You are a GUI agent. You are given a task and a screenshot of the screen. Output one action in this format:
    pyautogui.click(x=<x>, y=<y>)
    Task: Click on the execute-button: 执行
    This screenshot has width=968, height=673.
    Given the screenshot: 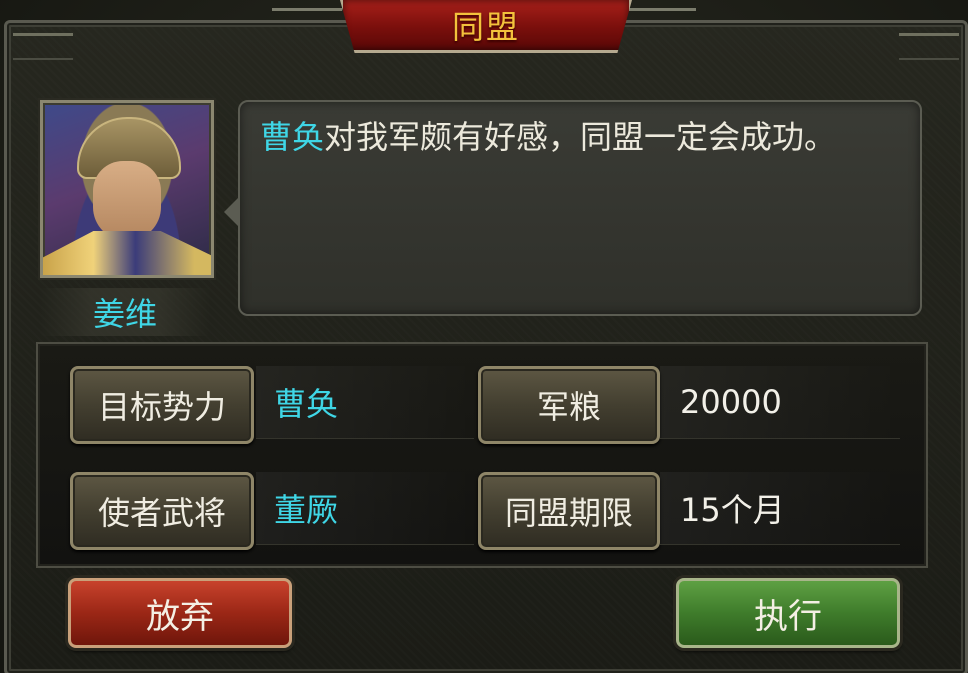 What is the action you would take?
    pyautogui.click(x=788, y=613)
    